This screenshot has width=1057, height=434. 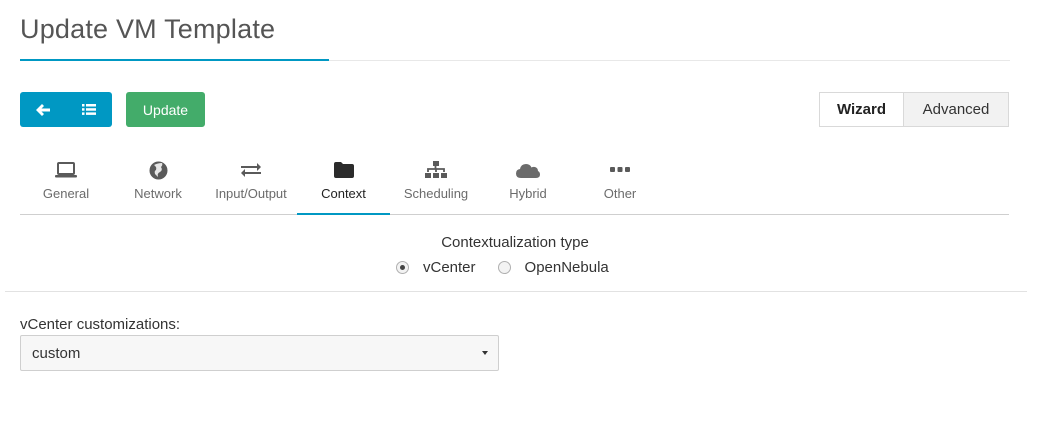 What do you see at coordinates (165, 109) in the screenshot?
I see `update-button: Update` at bounding box center [165, 109].